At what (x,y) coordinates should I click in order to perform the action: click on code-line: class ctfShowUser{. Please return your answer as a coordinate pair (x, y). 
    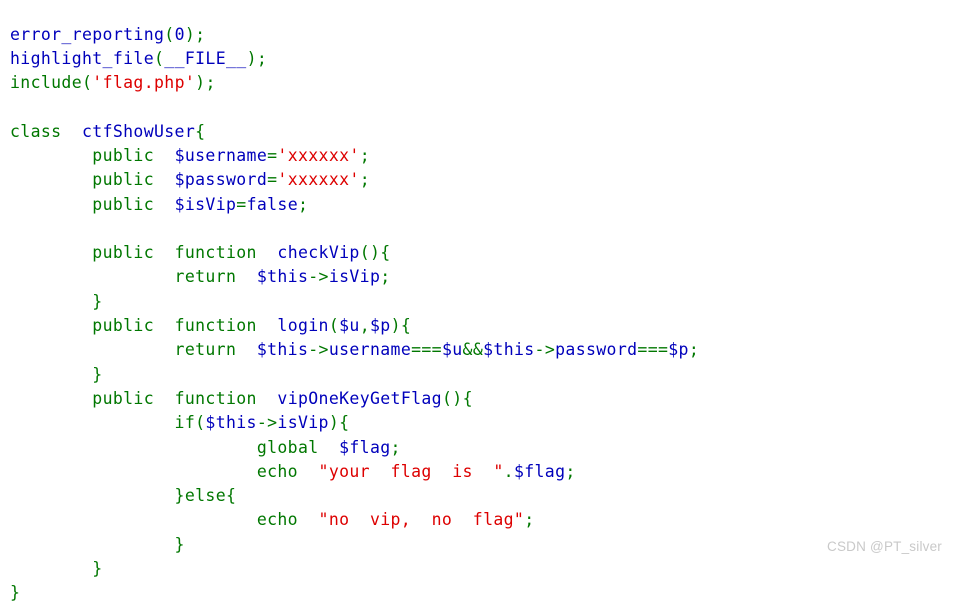
    Looking at the image, I should click on (354, 132).